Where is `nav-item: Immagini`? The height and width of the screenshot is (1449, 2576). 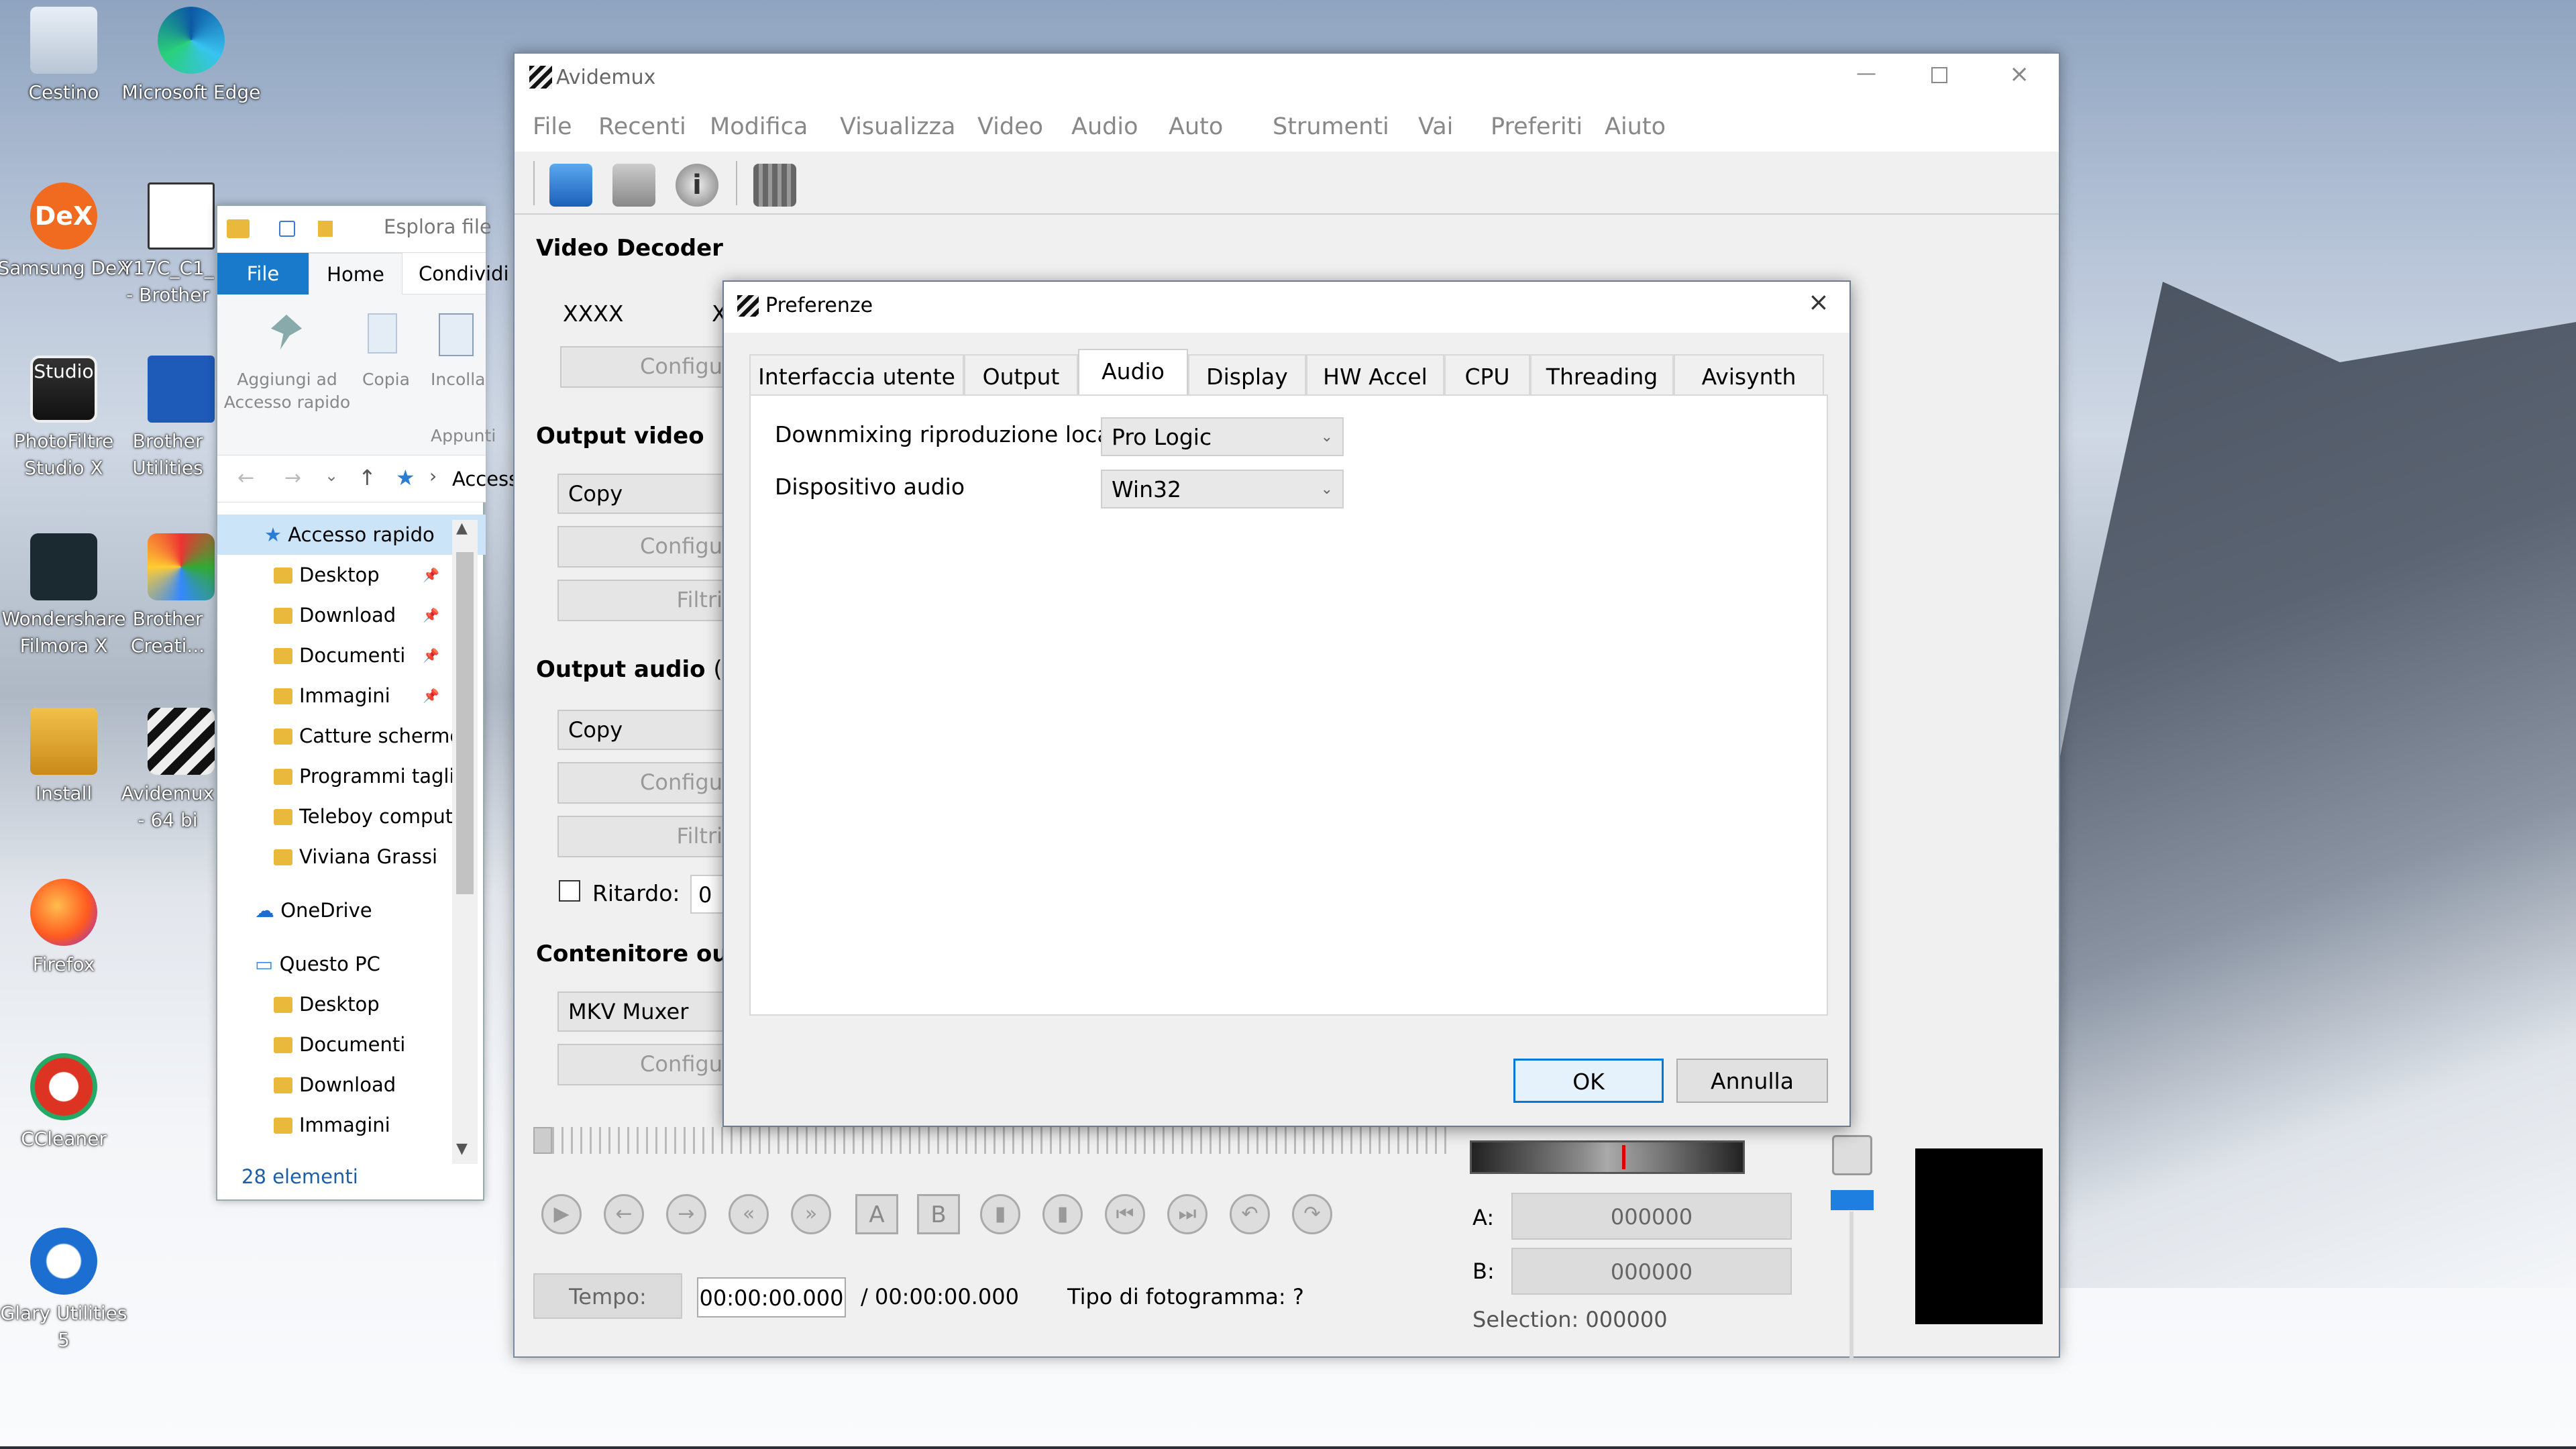 nav-item: Immagini is located at coordinates (351, 1125).